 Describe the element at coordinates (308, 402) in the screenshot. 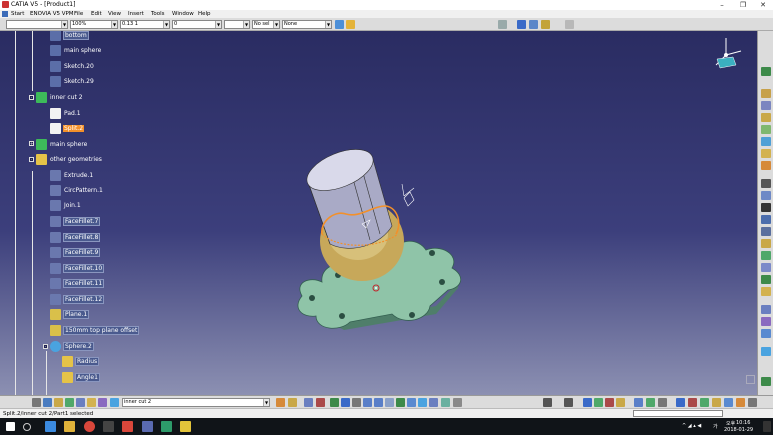

I see `tool-icon` at that location.